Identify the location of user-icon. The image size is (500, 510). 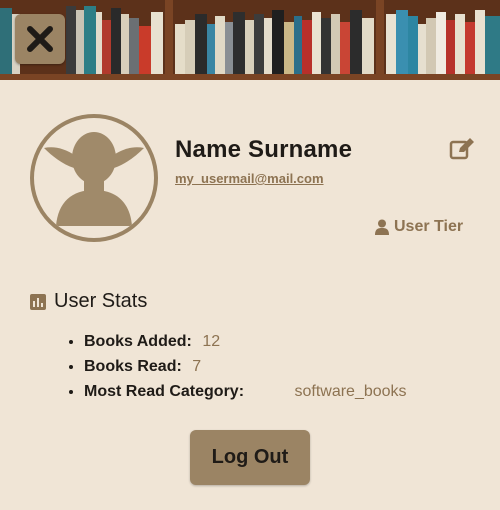
(382, 227).